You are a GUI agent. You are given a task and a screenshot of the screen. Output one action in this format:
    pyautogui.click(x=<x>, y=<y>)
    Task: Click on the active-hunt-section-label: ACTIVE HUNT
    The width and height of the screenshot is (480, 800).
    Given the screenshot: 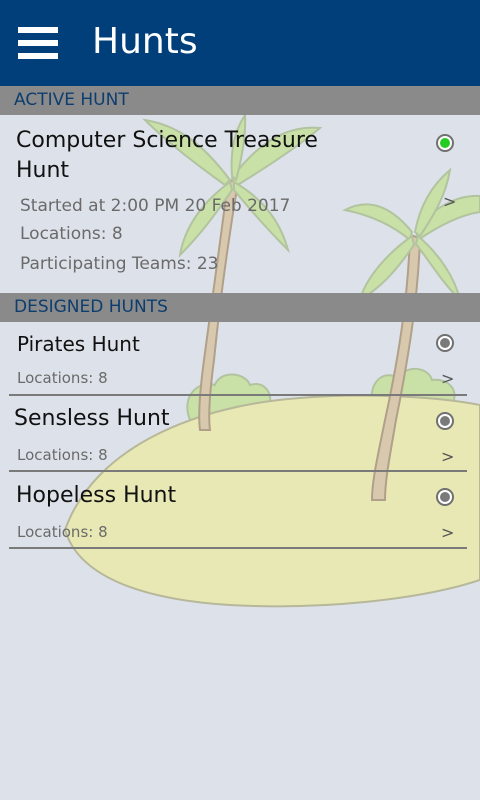 What is the action you would take?
    pyautogui.click(x=71, y=100)
    